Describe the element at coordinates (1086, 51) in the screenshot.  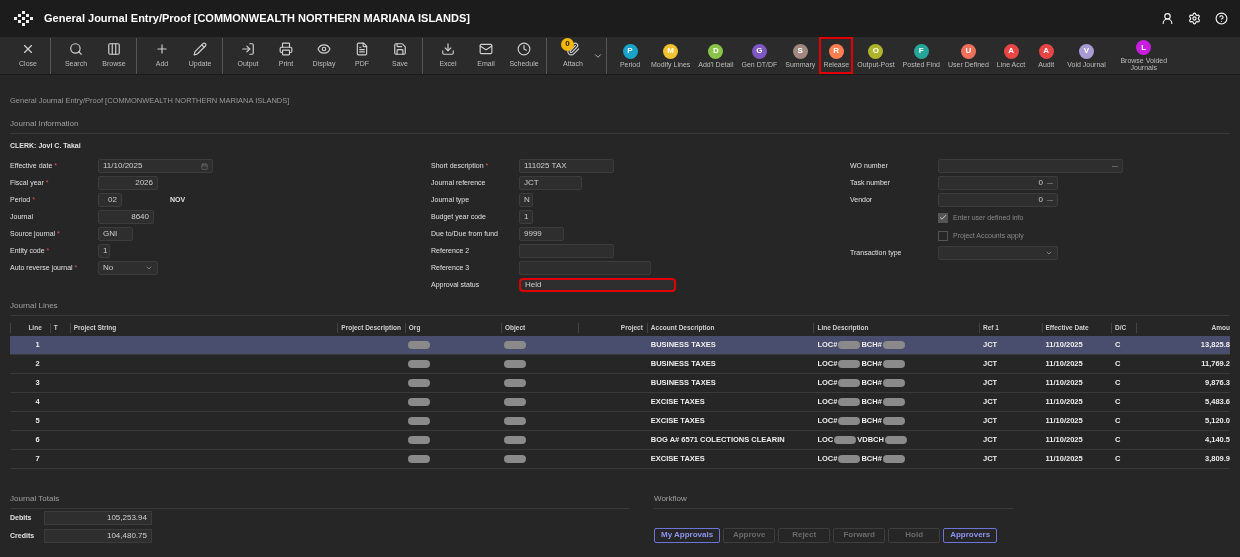
I see `letter-icon: V` at that location.